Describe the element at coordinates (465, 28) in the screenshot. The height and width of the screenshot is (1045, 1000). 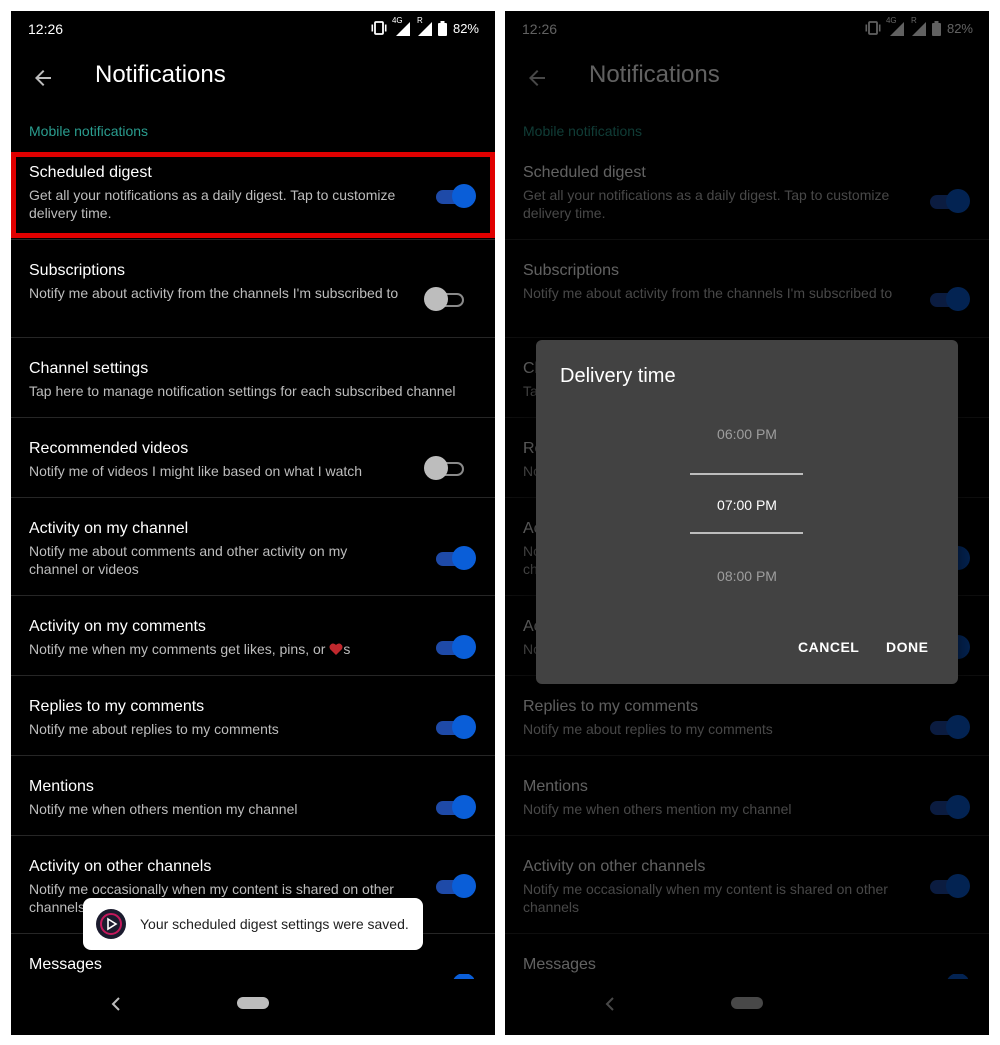
I see `battery-percent: 82%` at that location.